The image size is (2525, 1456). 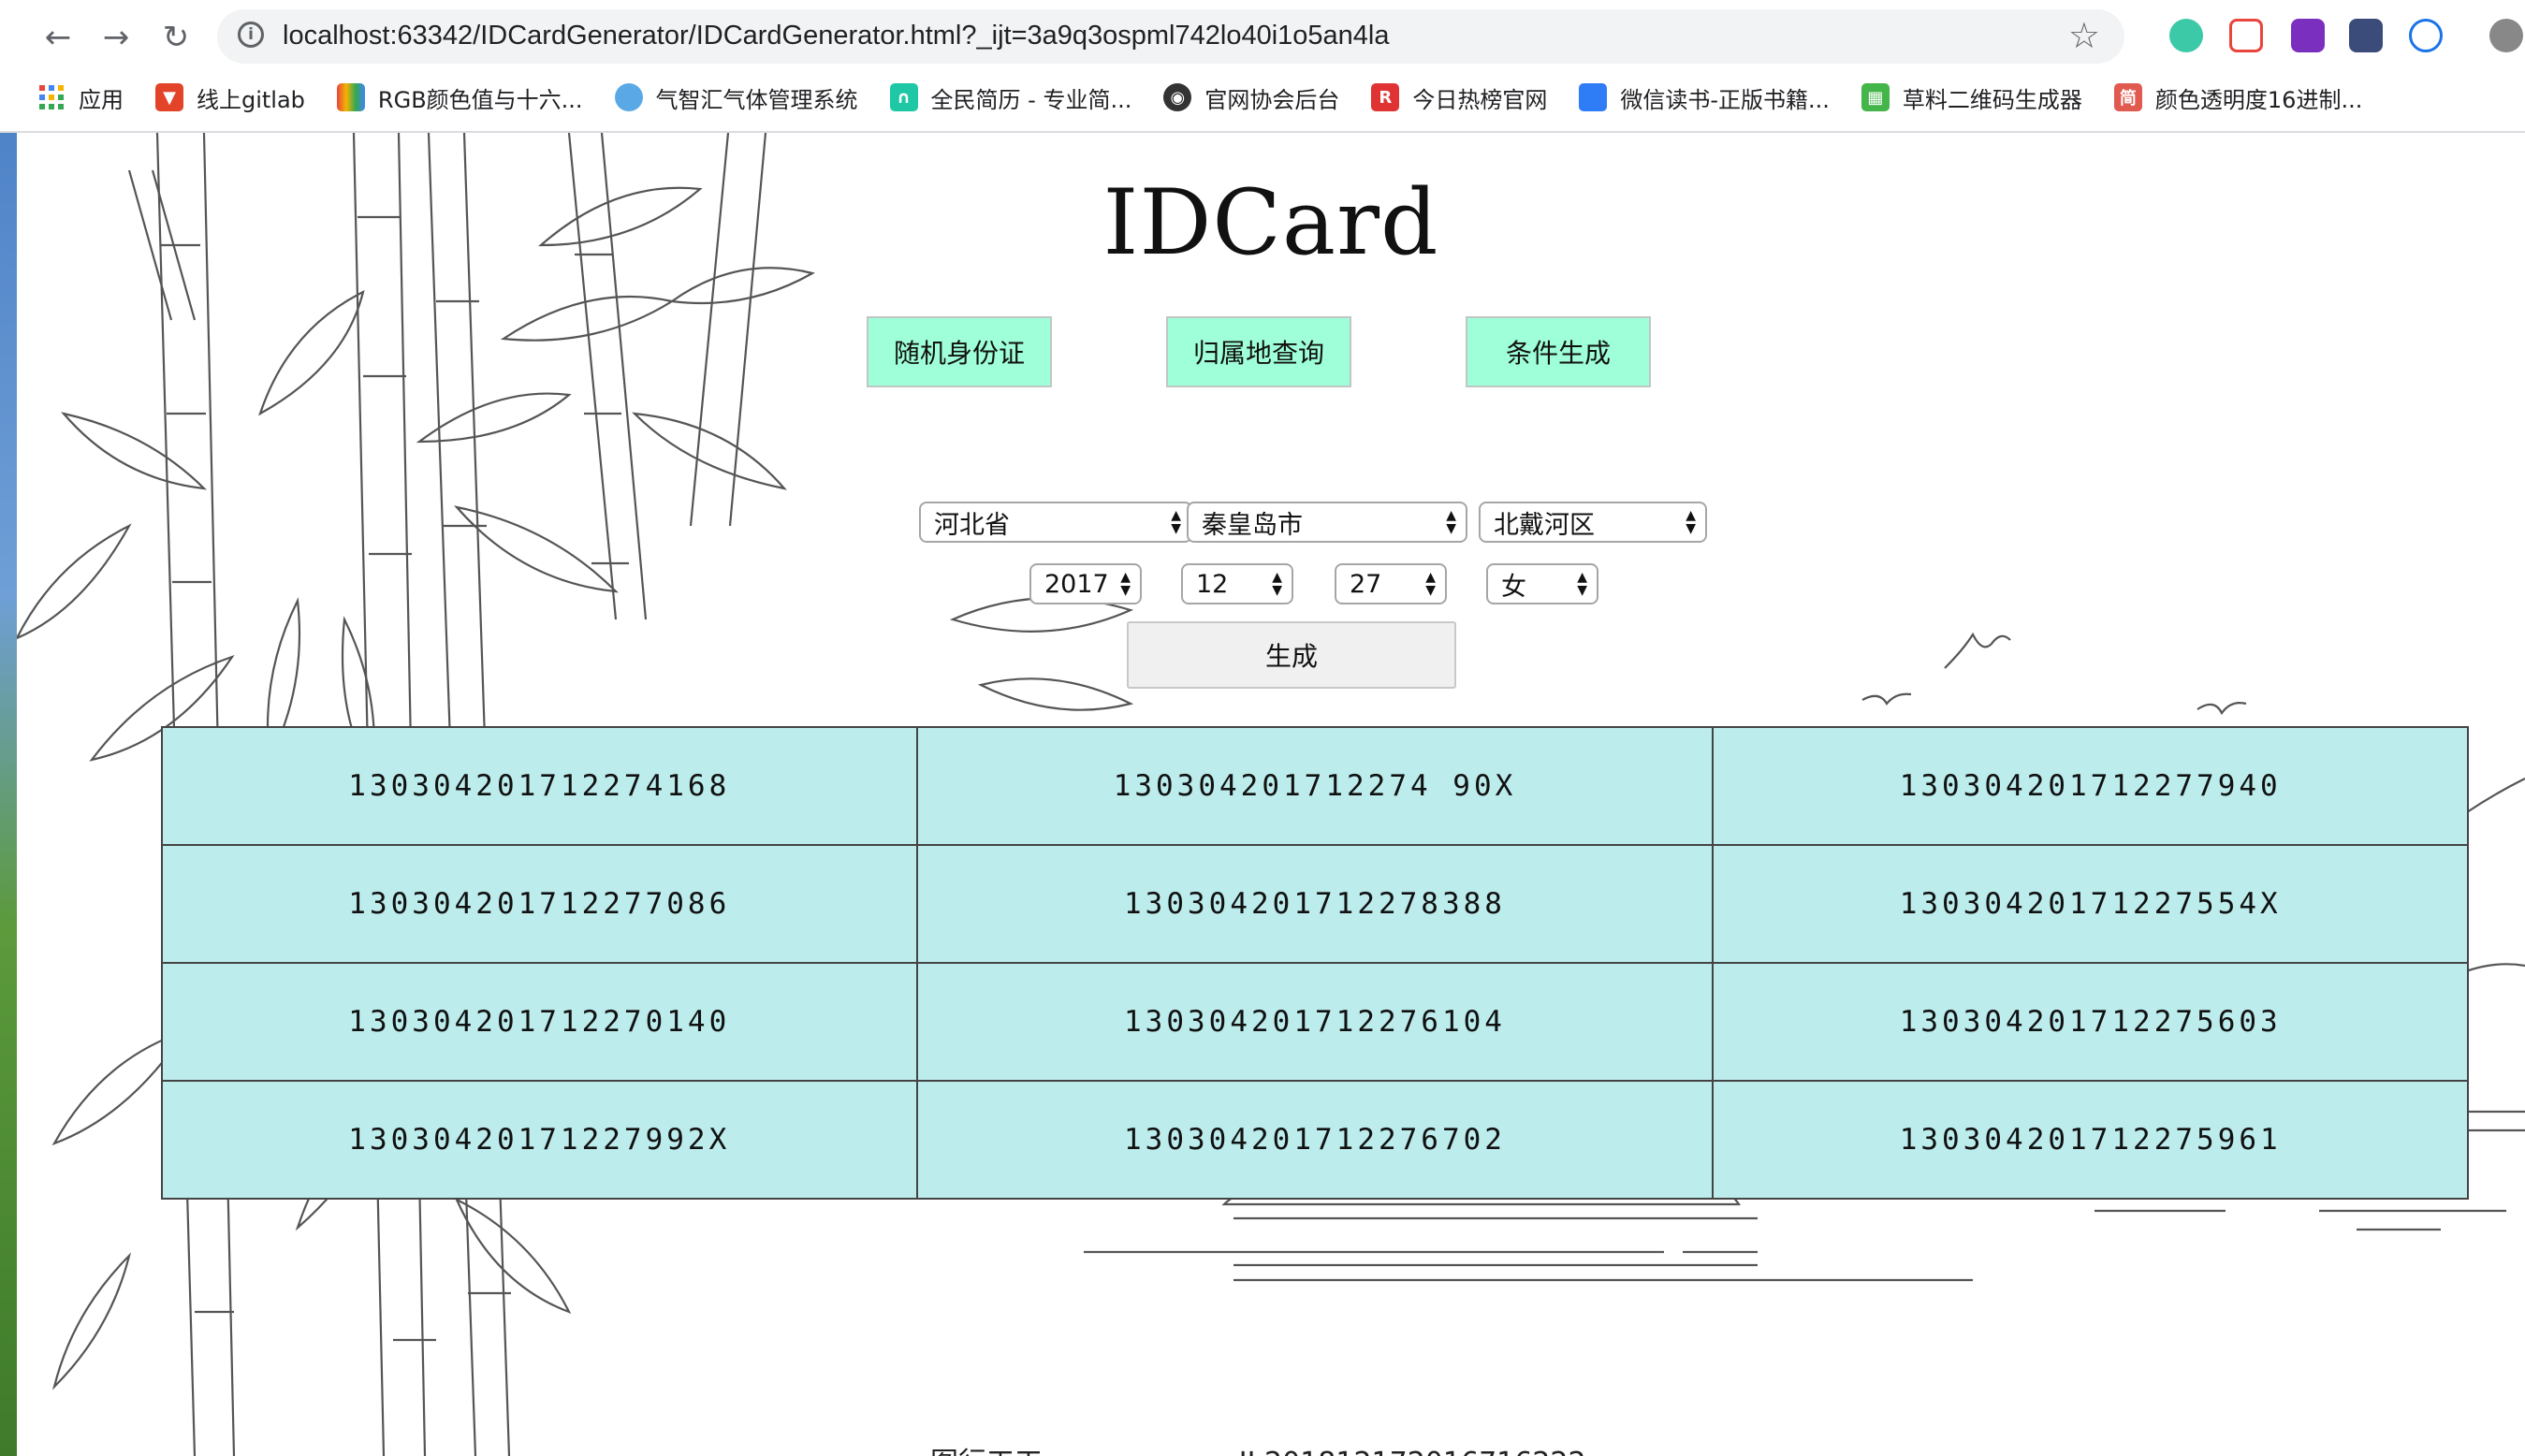 I want to click on cloud-icon, so click(x=628, y=97).